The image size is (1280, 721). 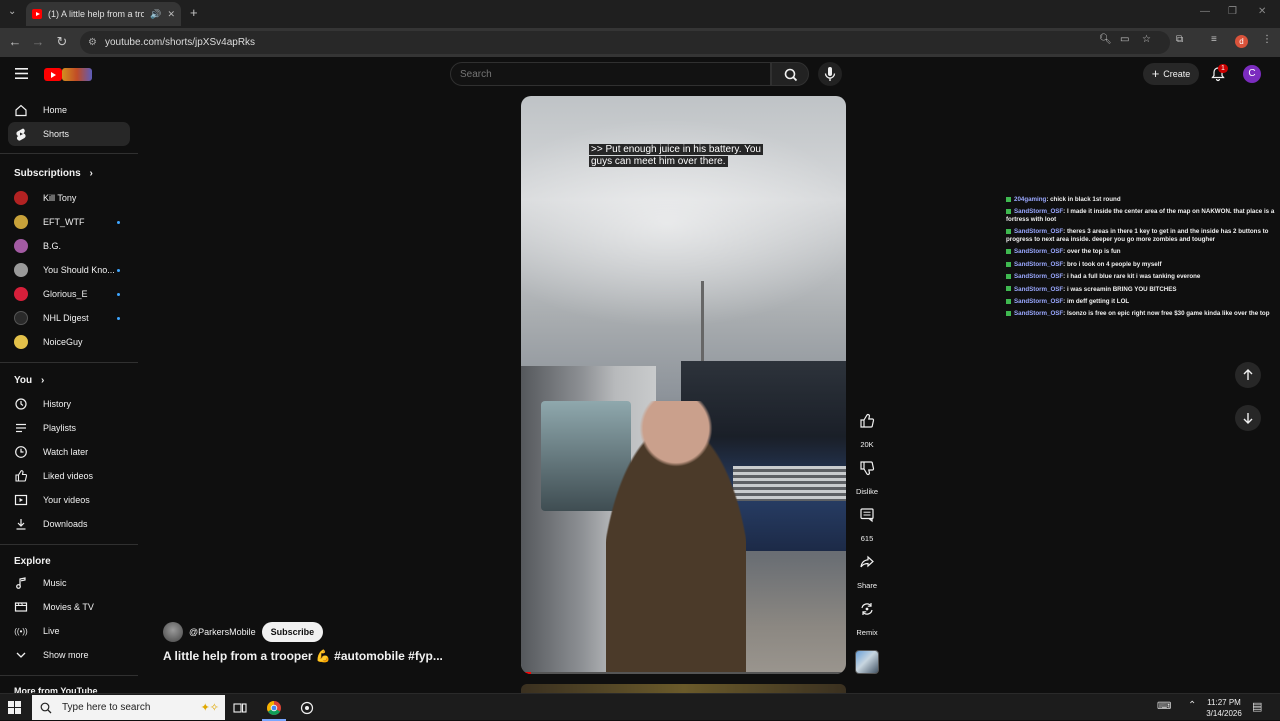 I want to click on sidebar-item-subscription: NHL Digest, so click(x=69, y=318).